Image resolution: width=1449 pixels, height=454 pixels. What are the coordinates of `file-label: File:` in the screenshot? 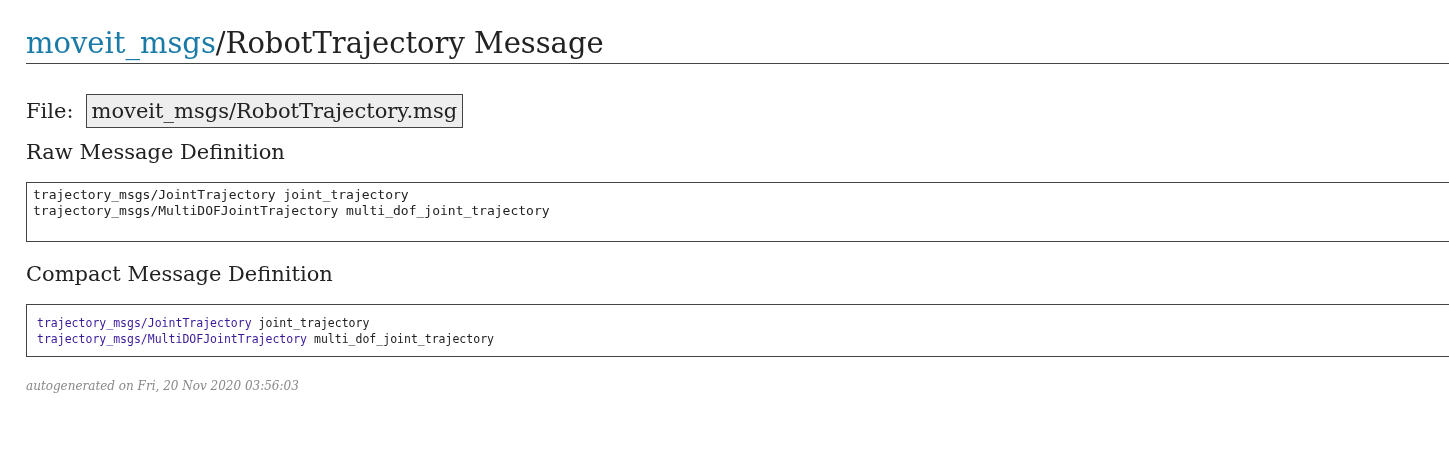 It's located at (50, 110).